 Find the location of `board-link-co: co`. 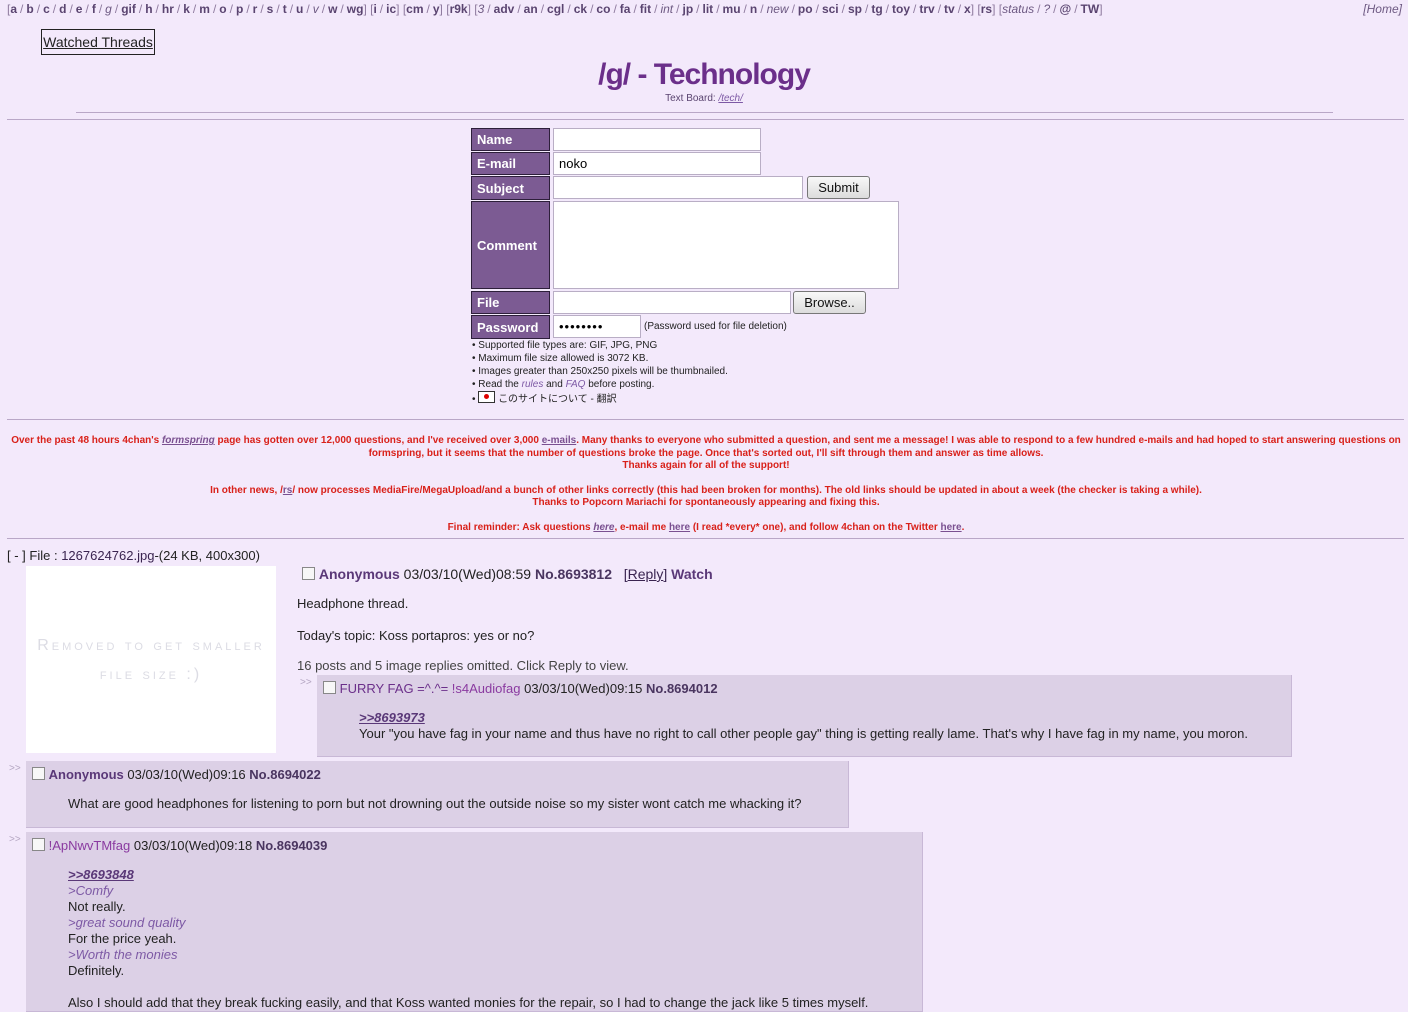

board-link-co: co is located at coordinates (603, 9).